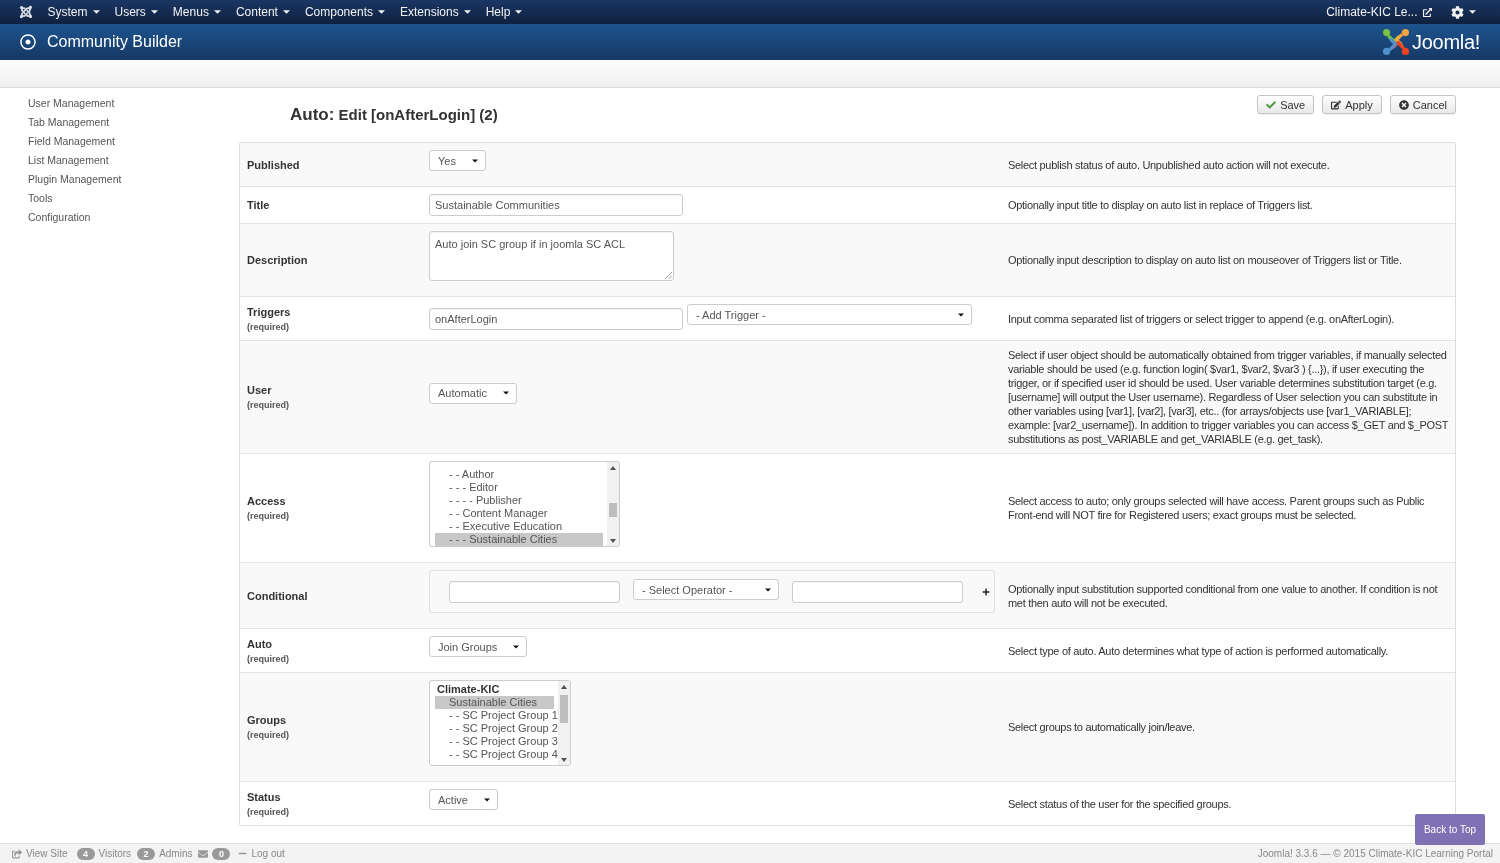 The image size is (1500, 863). I want to click on sidebar-link: List Management, so click(68, 160).